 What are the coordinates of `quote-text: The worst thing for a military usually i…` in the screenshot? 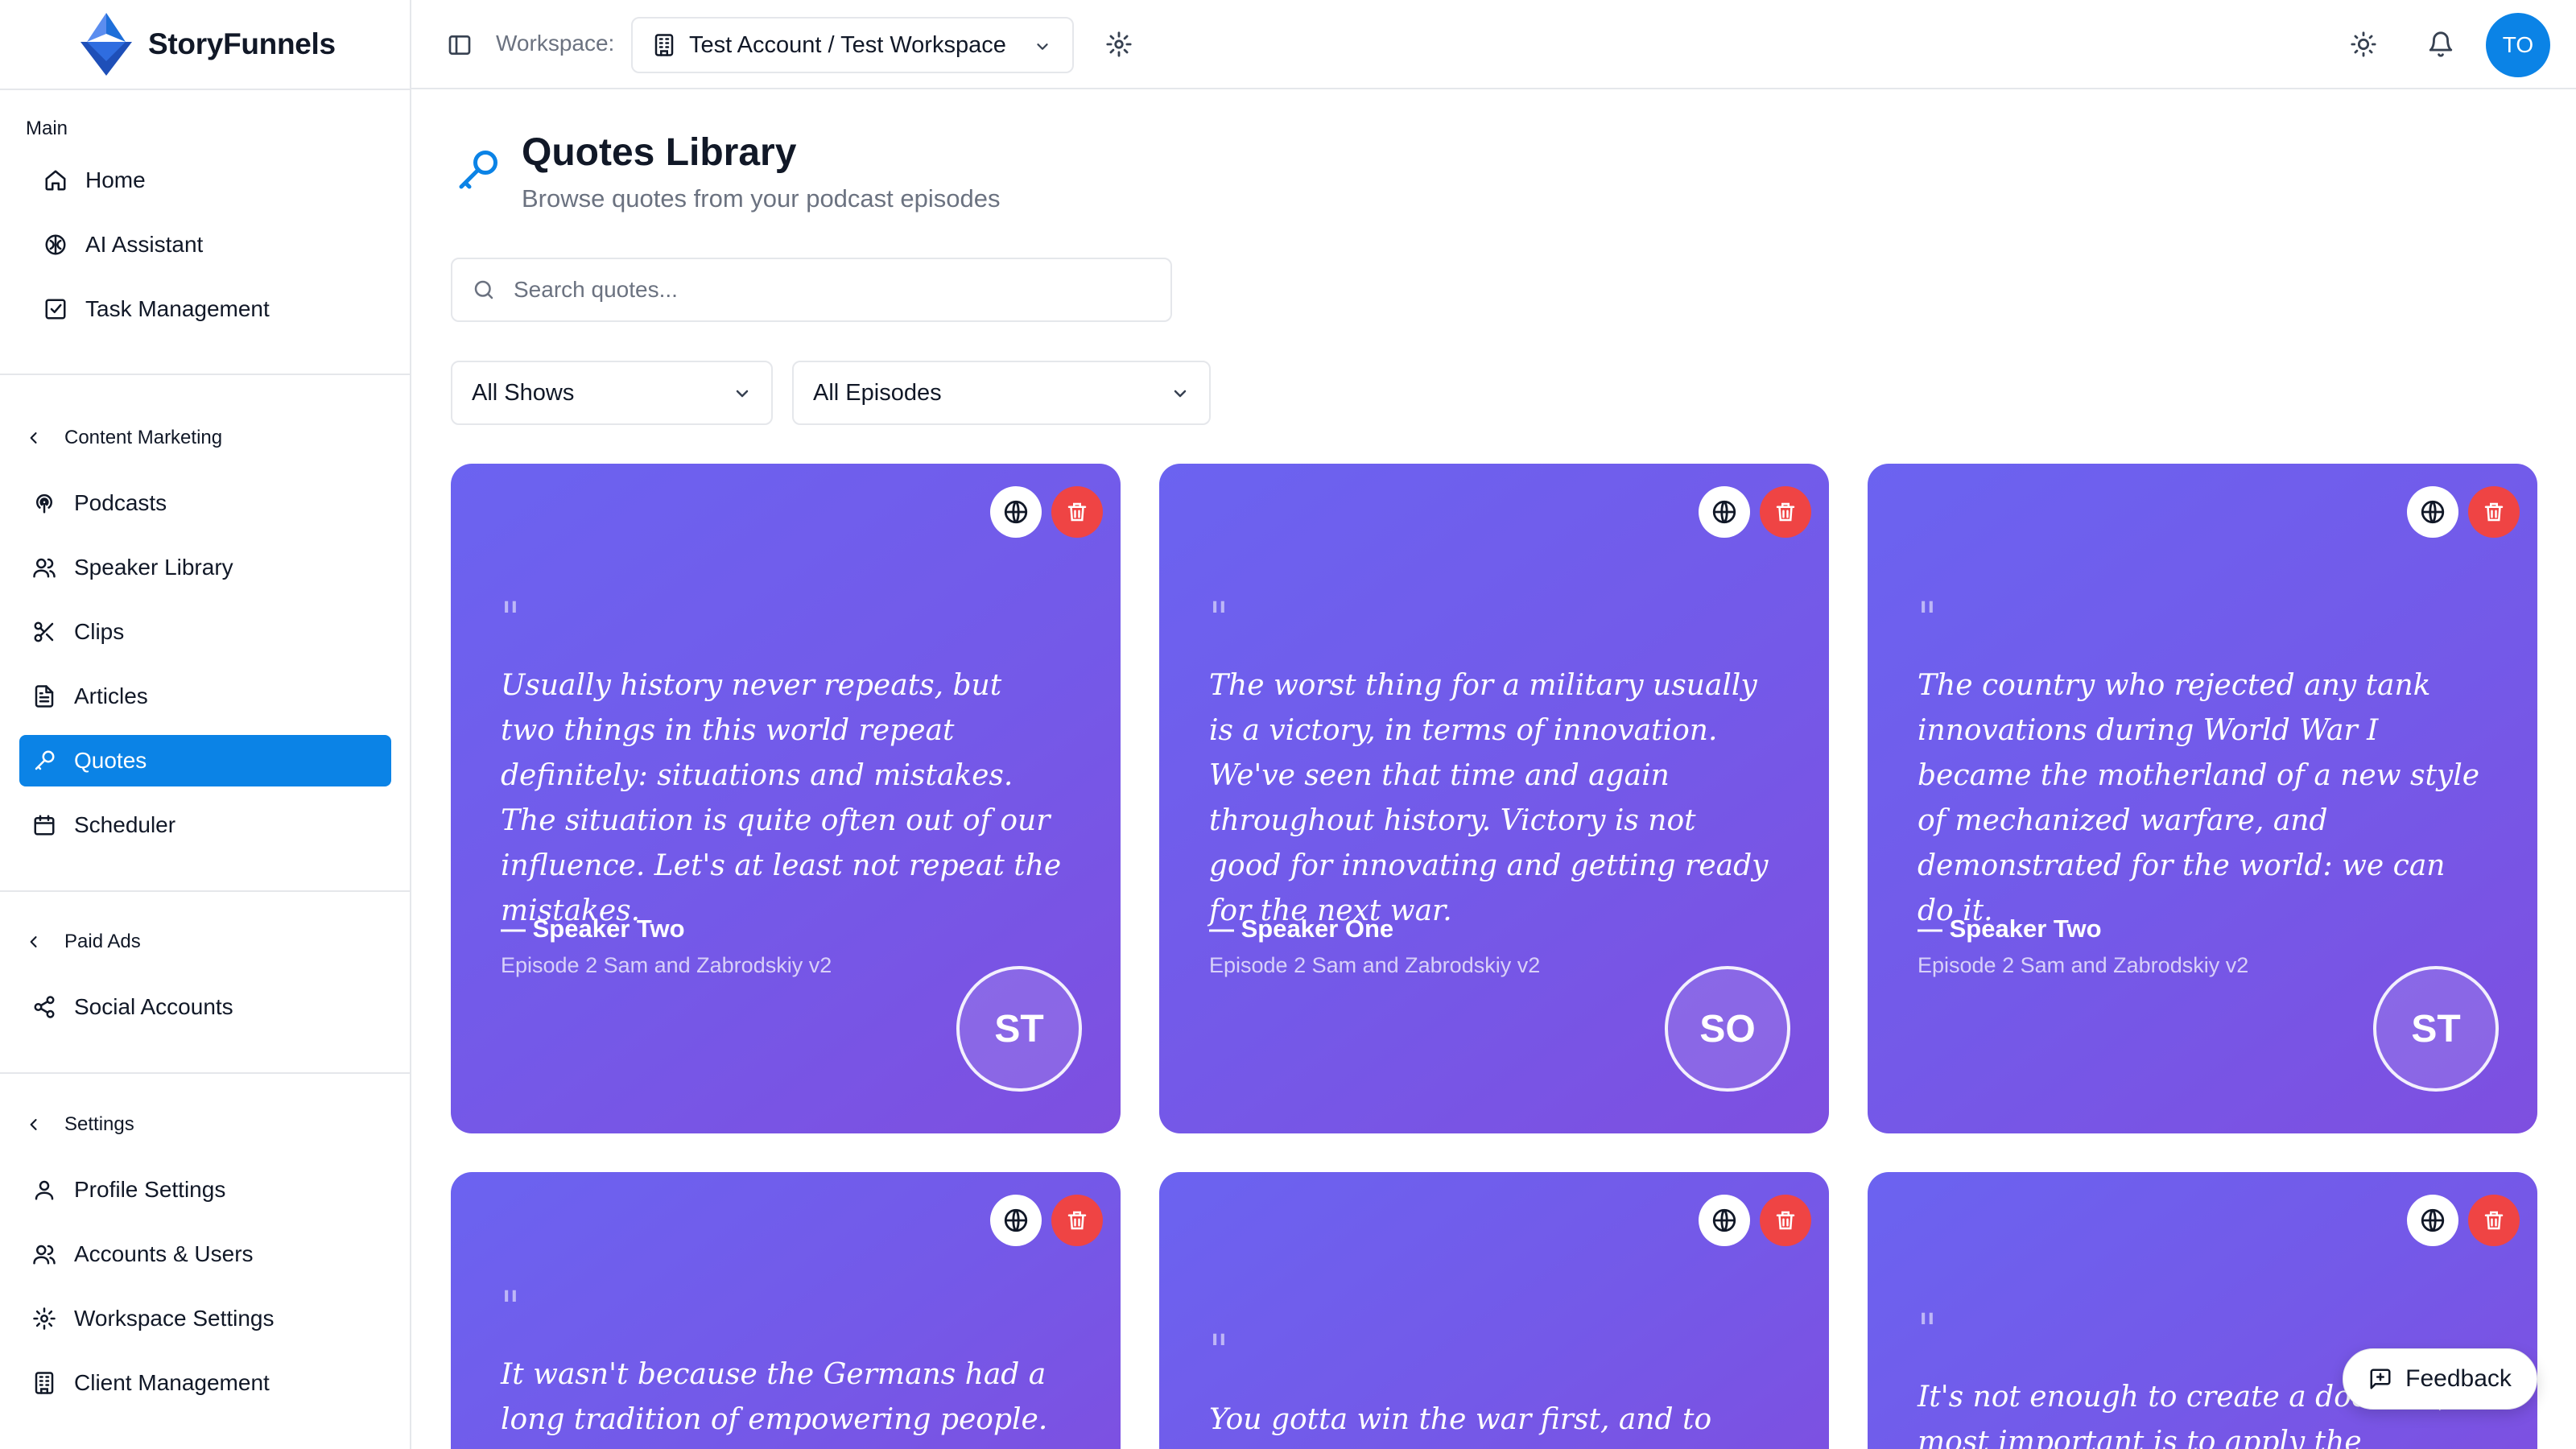 It's located at (1489, 798).